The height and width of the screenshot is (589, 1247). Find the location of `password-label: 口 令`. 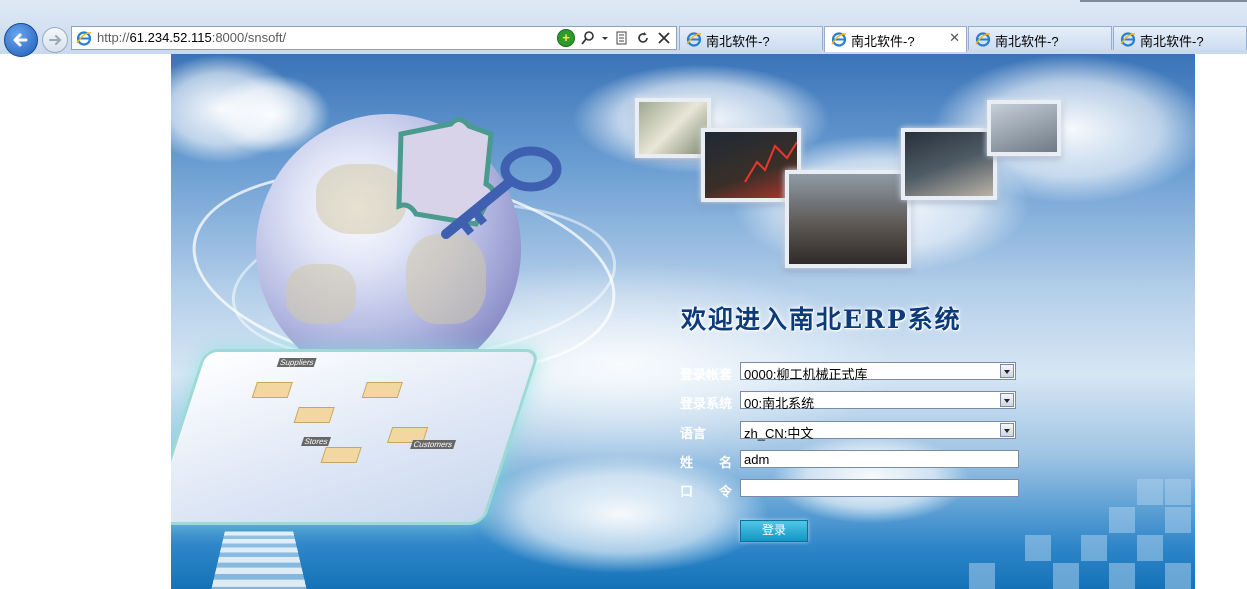

password-label: 口 令 is located at coordinates (706, 491).